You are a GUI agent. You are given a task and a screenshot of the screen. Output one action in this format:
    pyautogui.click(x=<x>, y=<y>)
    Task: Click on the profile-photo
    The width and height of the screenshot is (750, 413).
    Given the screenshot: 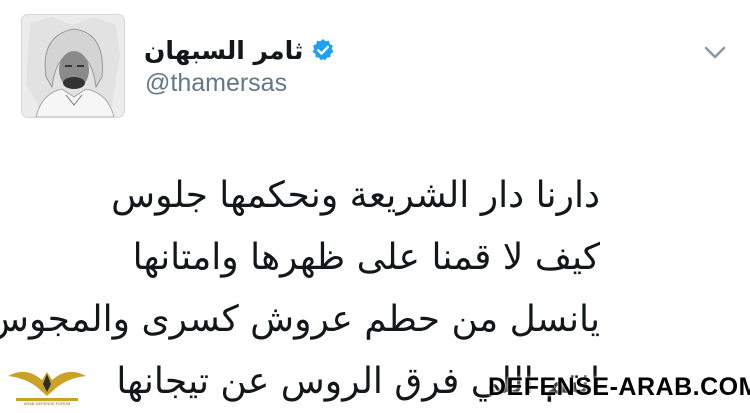 What is the action you would take?
    pyautogui.click(x=73, y=66)
    